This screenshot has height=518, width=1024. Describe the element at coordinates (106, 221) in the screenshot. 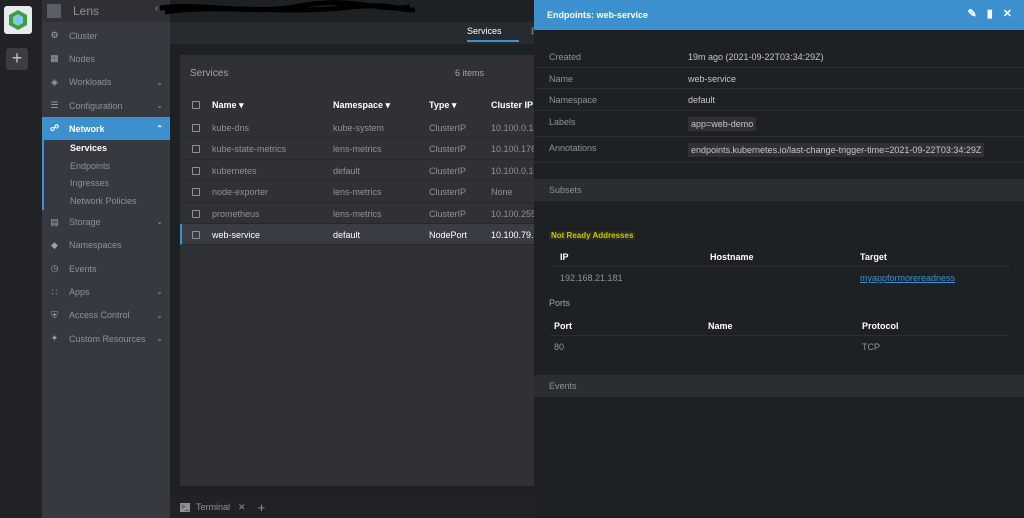

I see `sidebar-item-storage: ▤ Storage ⌄` at that location.